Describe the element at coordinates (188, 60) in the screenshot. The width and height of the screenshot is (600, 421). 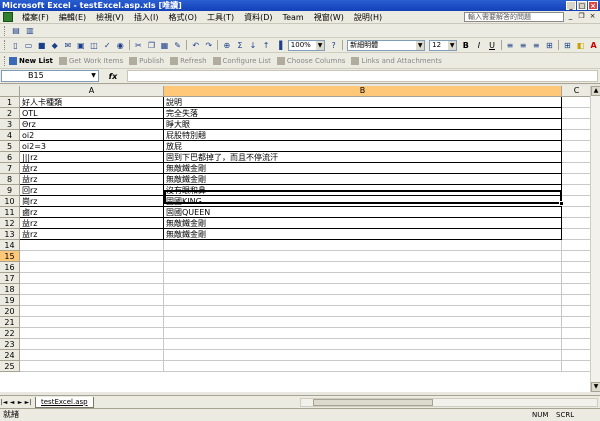
I see `refresh-button: Refresh` at that location.